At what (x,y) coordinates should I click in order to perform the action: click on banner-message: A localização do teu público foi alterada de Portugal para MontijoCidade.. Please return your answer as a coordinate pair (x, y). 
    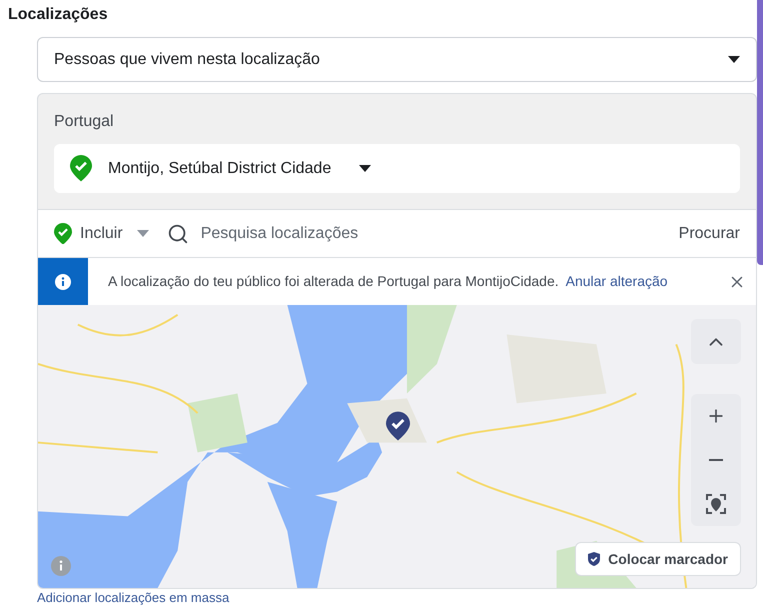
    Looking at the image, I should click on (333, 281).